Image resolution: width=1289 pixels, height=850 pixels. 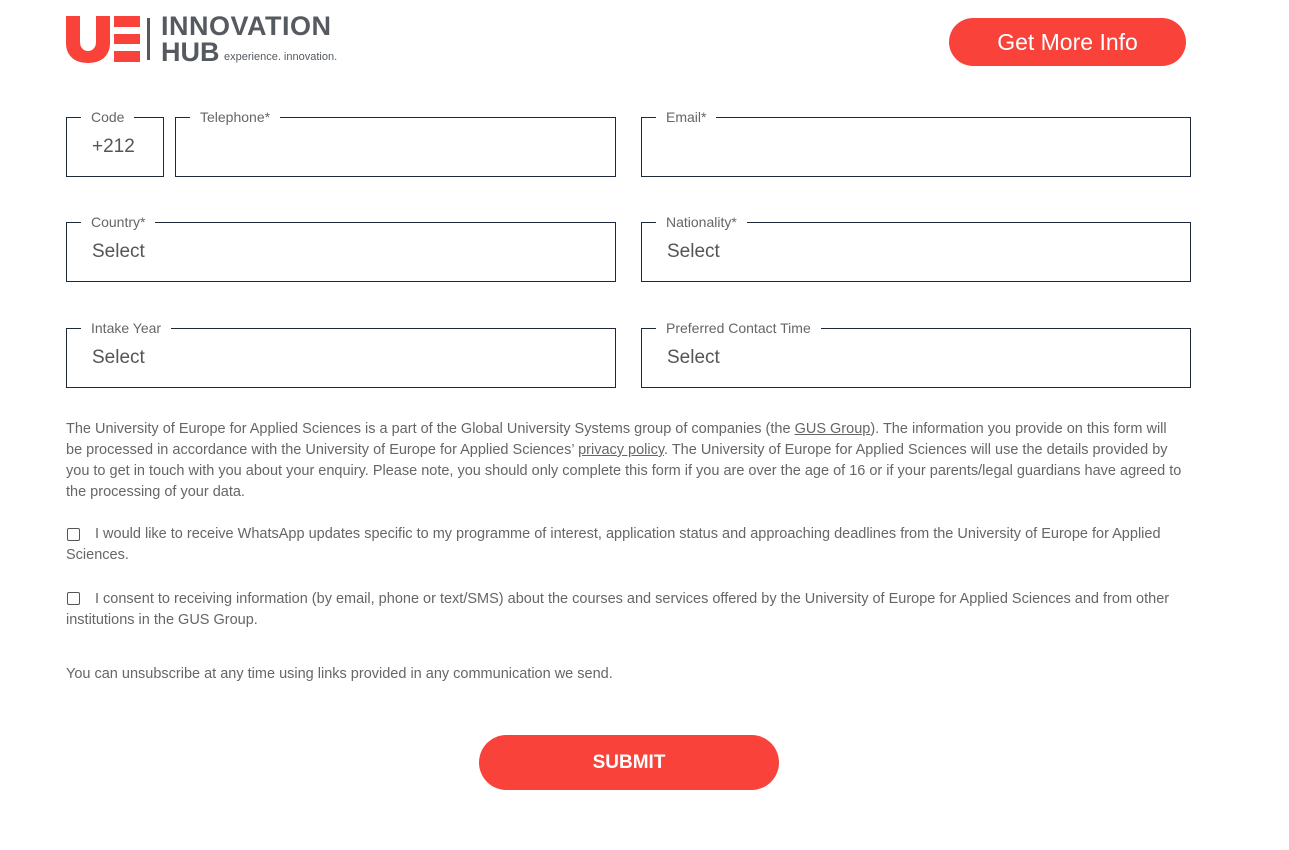 I want to click on logo-text-innovation: INNOVATION, so click(x=246, y=26).